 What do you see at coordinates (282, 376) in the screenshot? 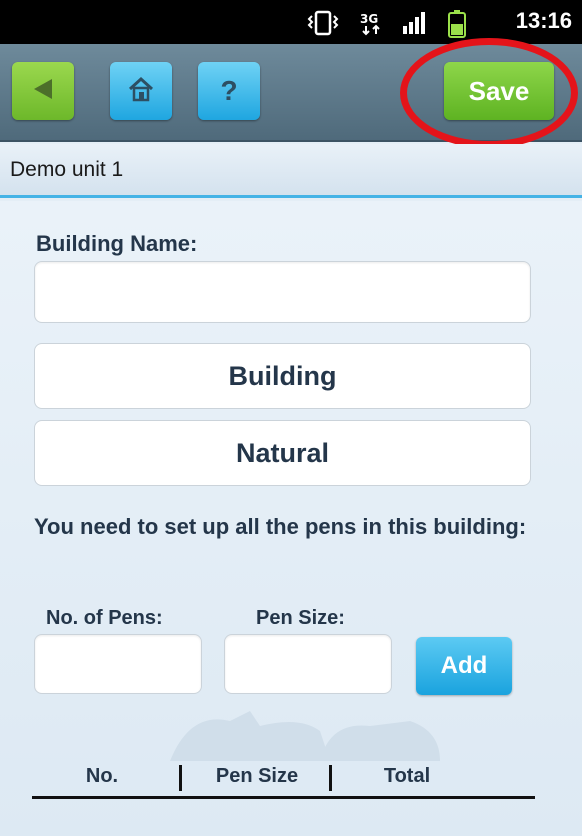
I see `building-type-selector: Building` at bounding box center [282, 376].